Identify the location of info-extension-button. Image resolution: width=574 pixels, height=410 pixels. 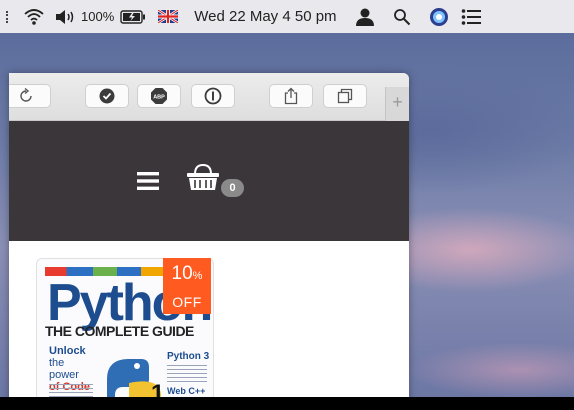
(213, 96).